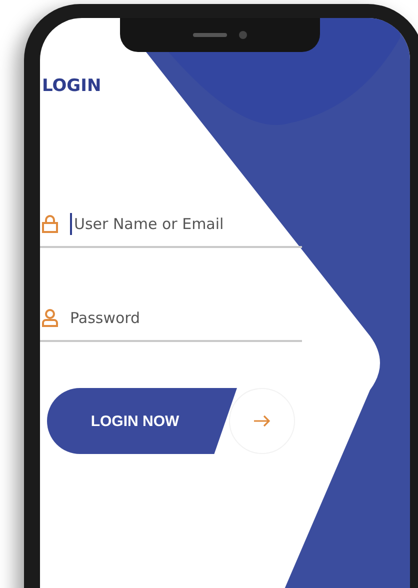 The height and width of the screenshot is (588, 418). What do you see at coordinates (50, 318) in the screenshot?
I see `person-icon` at bounding box center [50, 318].